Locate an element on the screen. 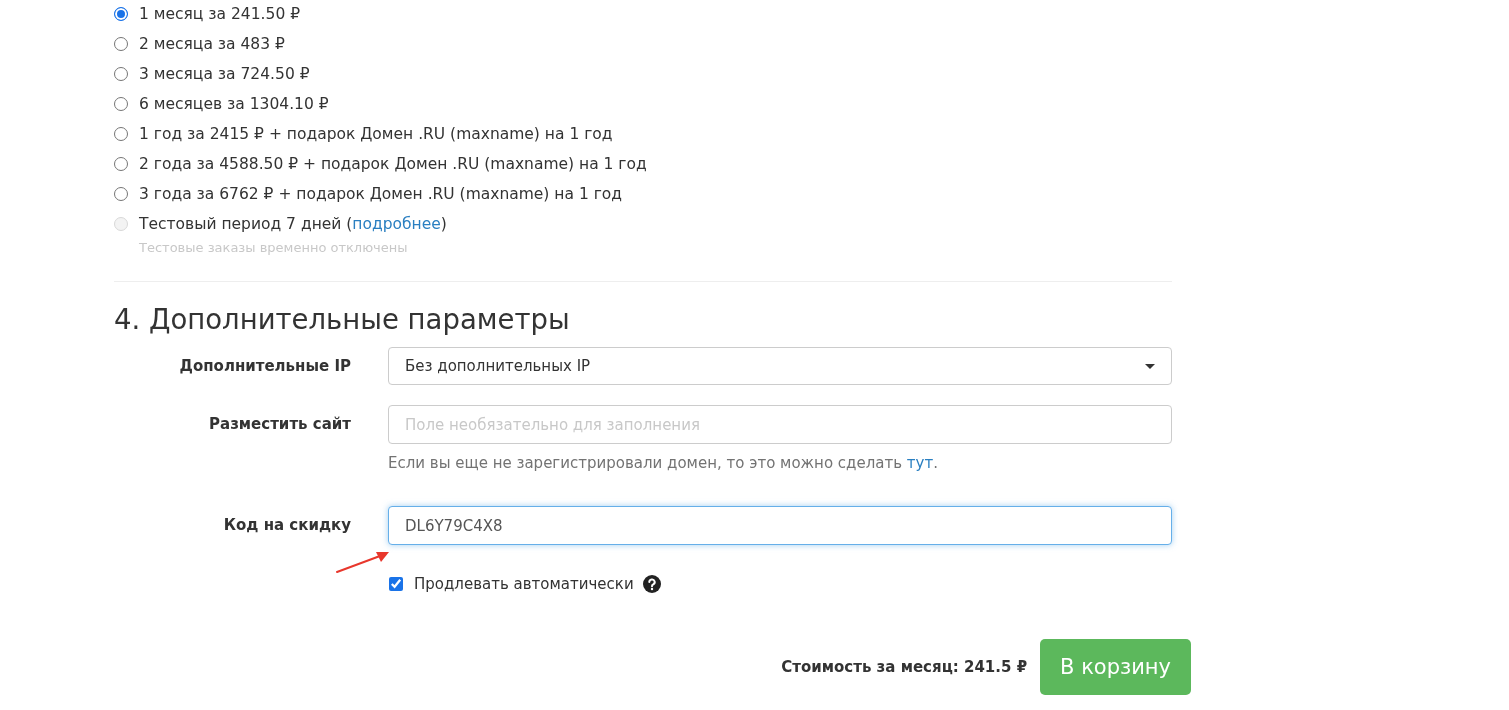  add-to-cart-button: В корзину is located at coordinates (1115, 667).